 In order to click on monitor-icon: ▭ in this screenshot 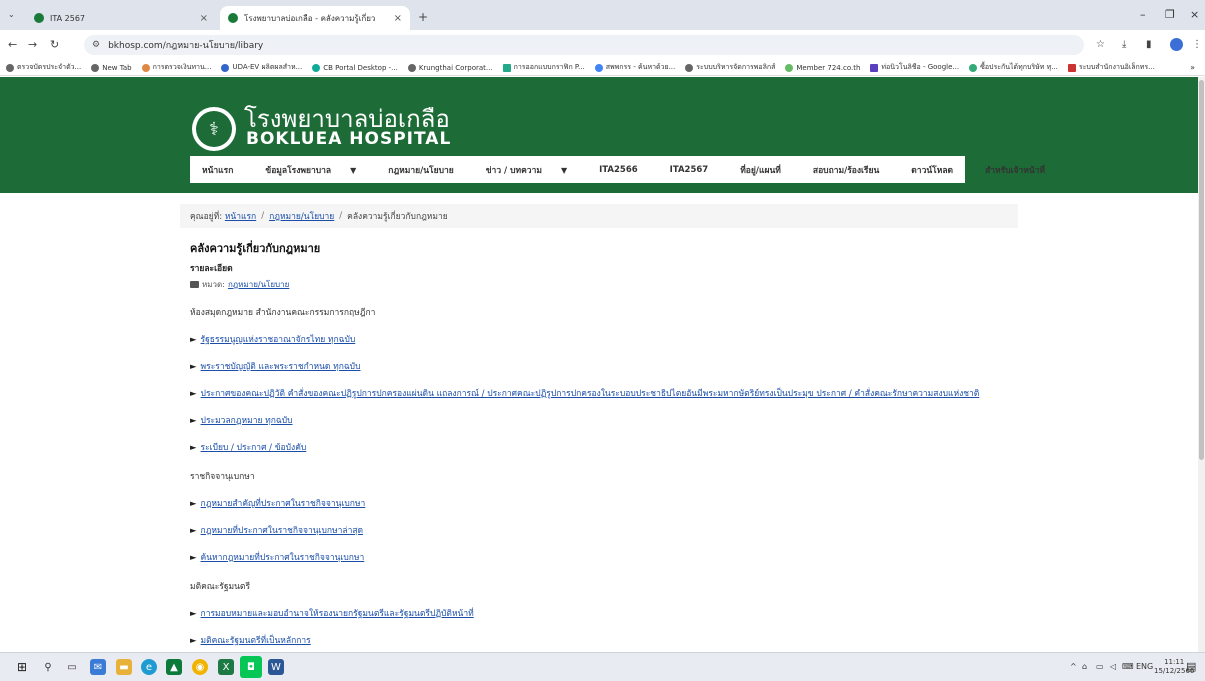, I will do `click(1100, 666)`.